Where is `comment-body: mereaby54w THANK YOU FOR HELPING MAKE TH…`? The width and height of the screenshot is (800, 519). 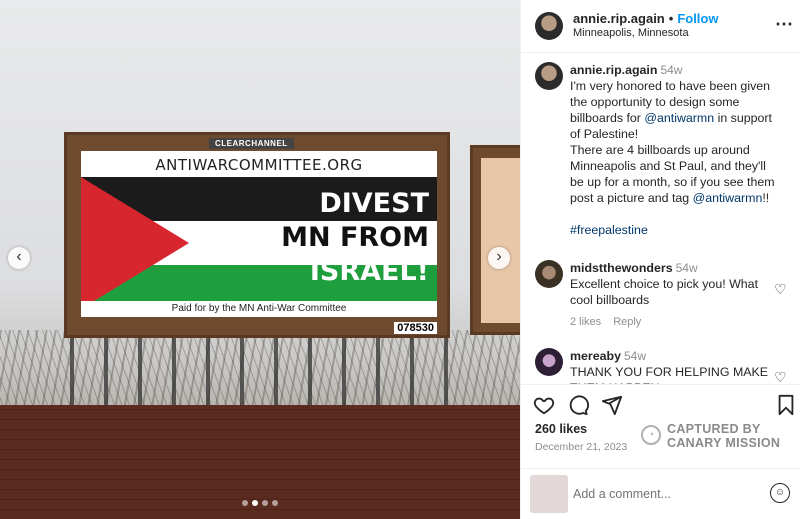 comment-body: mereaby54w THANK YOU FOR HELPING MAKE TH… is located at coordinates (676, 366).